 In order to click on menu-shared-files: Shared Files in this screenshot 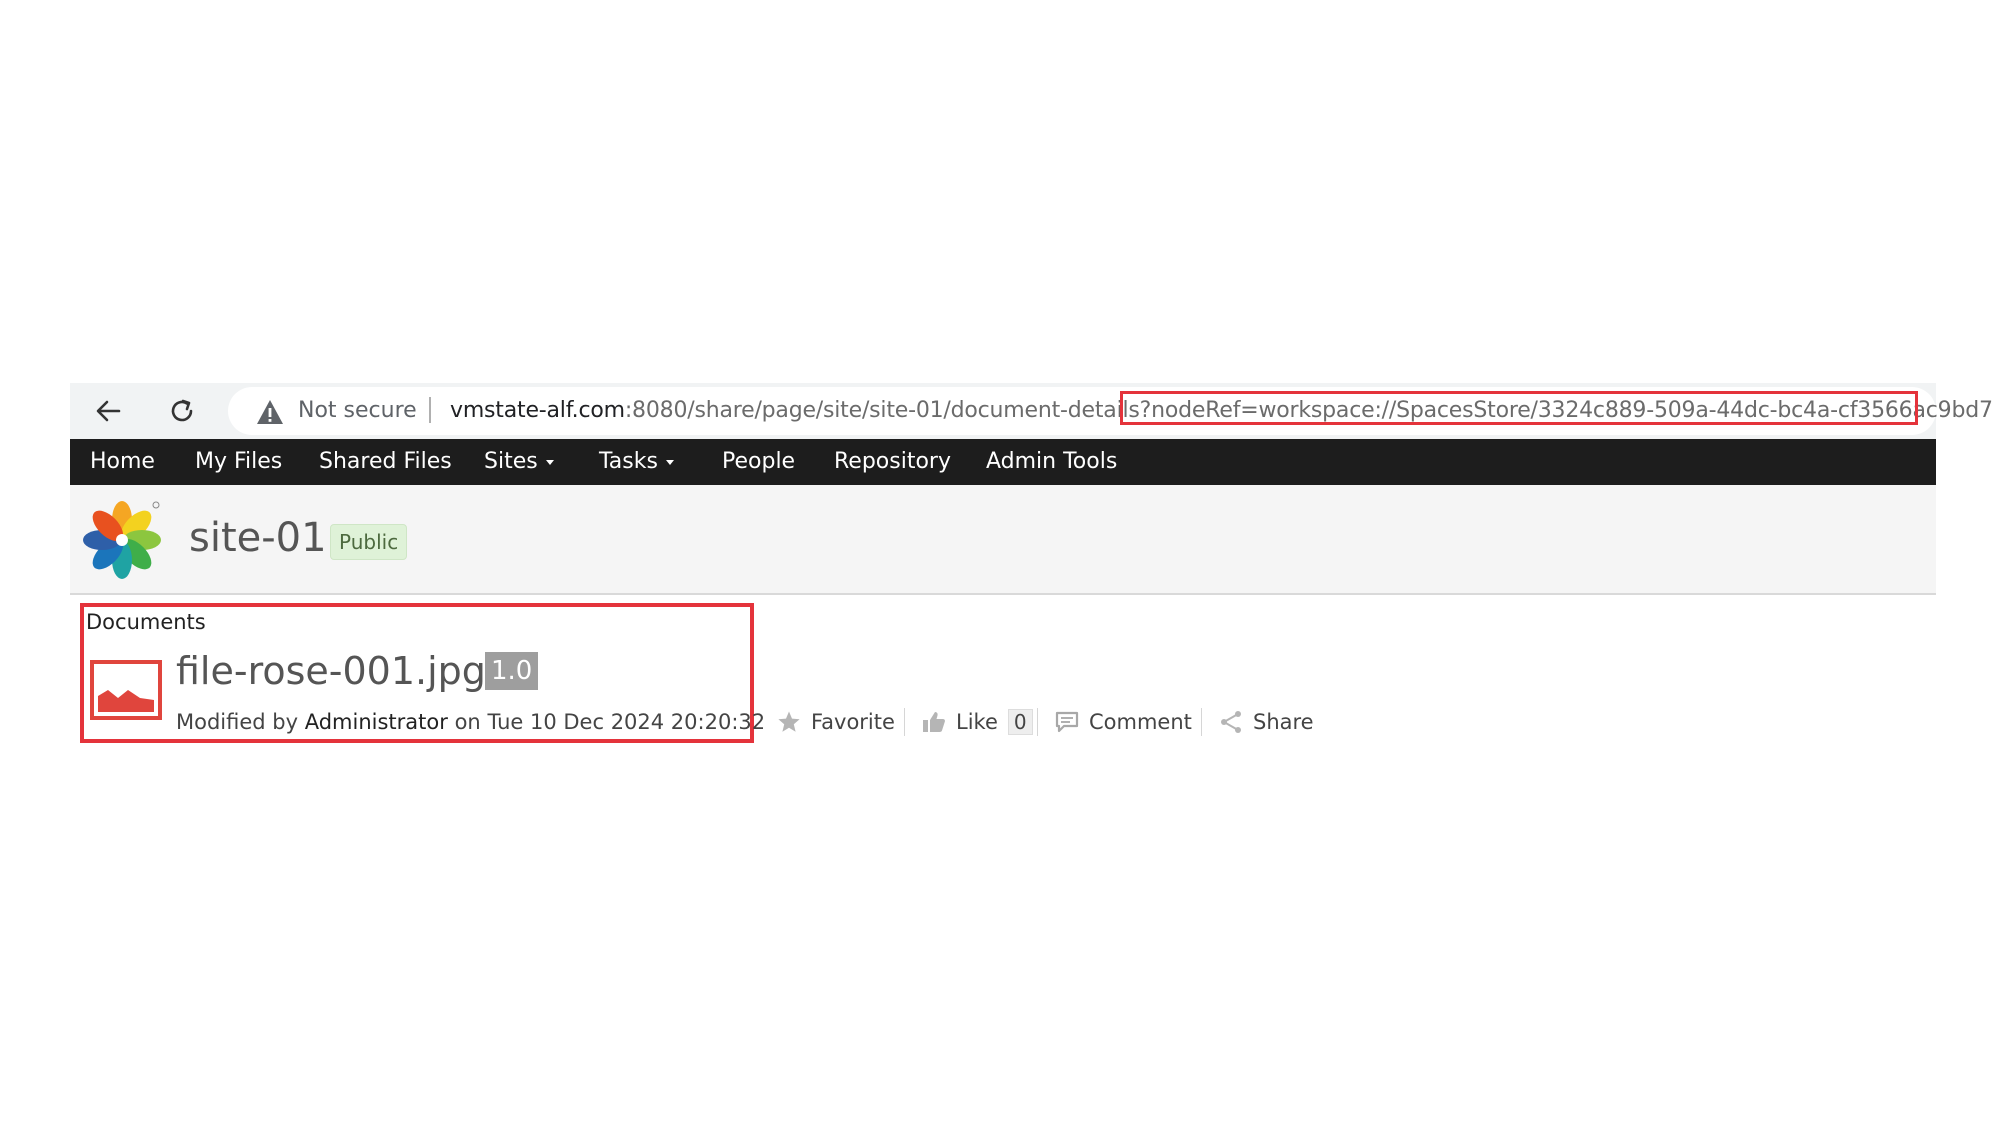, I will do `click(385, 462)`.